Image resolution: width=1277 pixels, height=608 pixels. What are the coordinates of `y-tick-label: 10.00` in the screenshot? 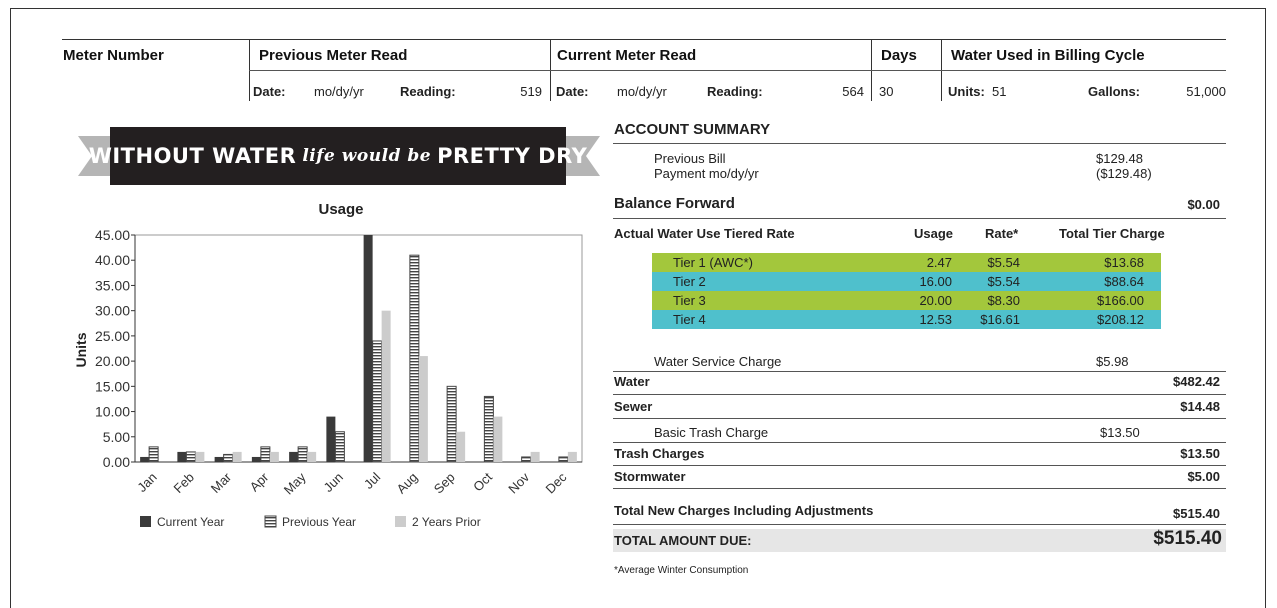 It's located at (112, 412).